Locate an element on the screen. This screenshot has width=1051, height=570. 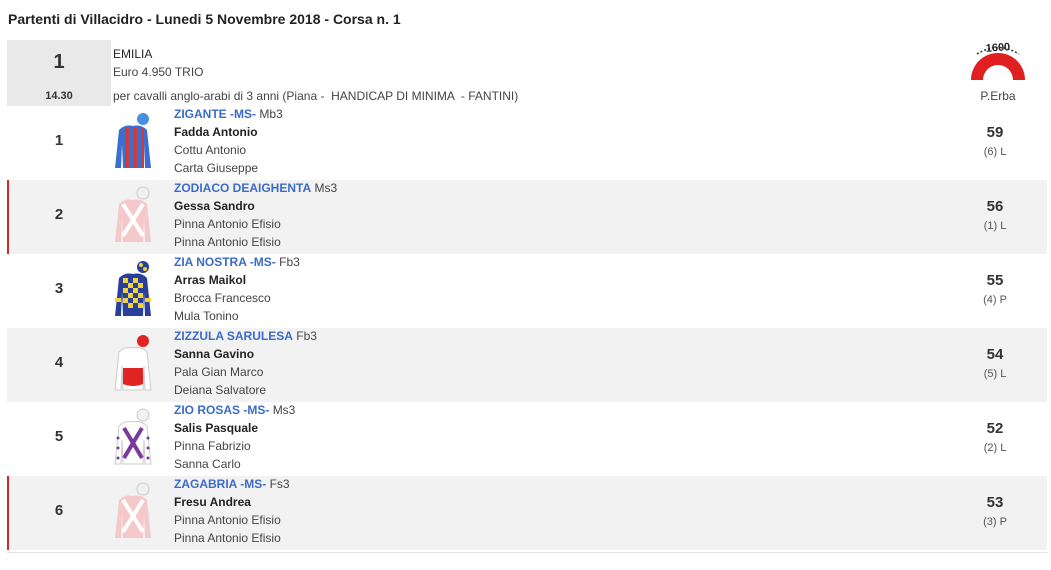
runner-weight: 53 is located at coordinates (995, 502).